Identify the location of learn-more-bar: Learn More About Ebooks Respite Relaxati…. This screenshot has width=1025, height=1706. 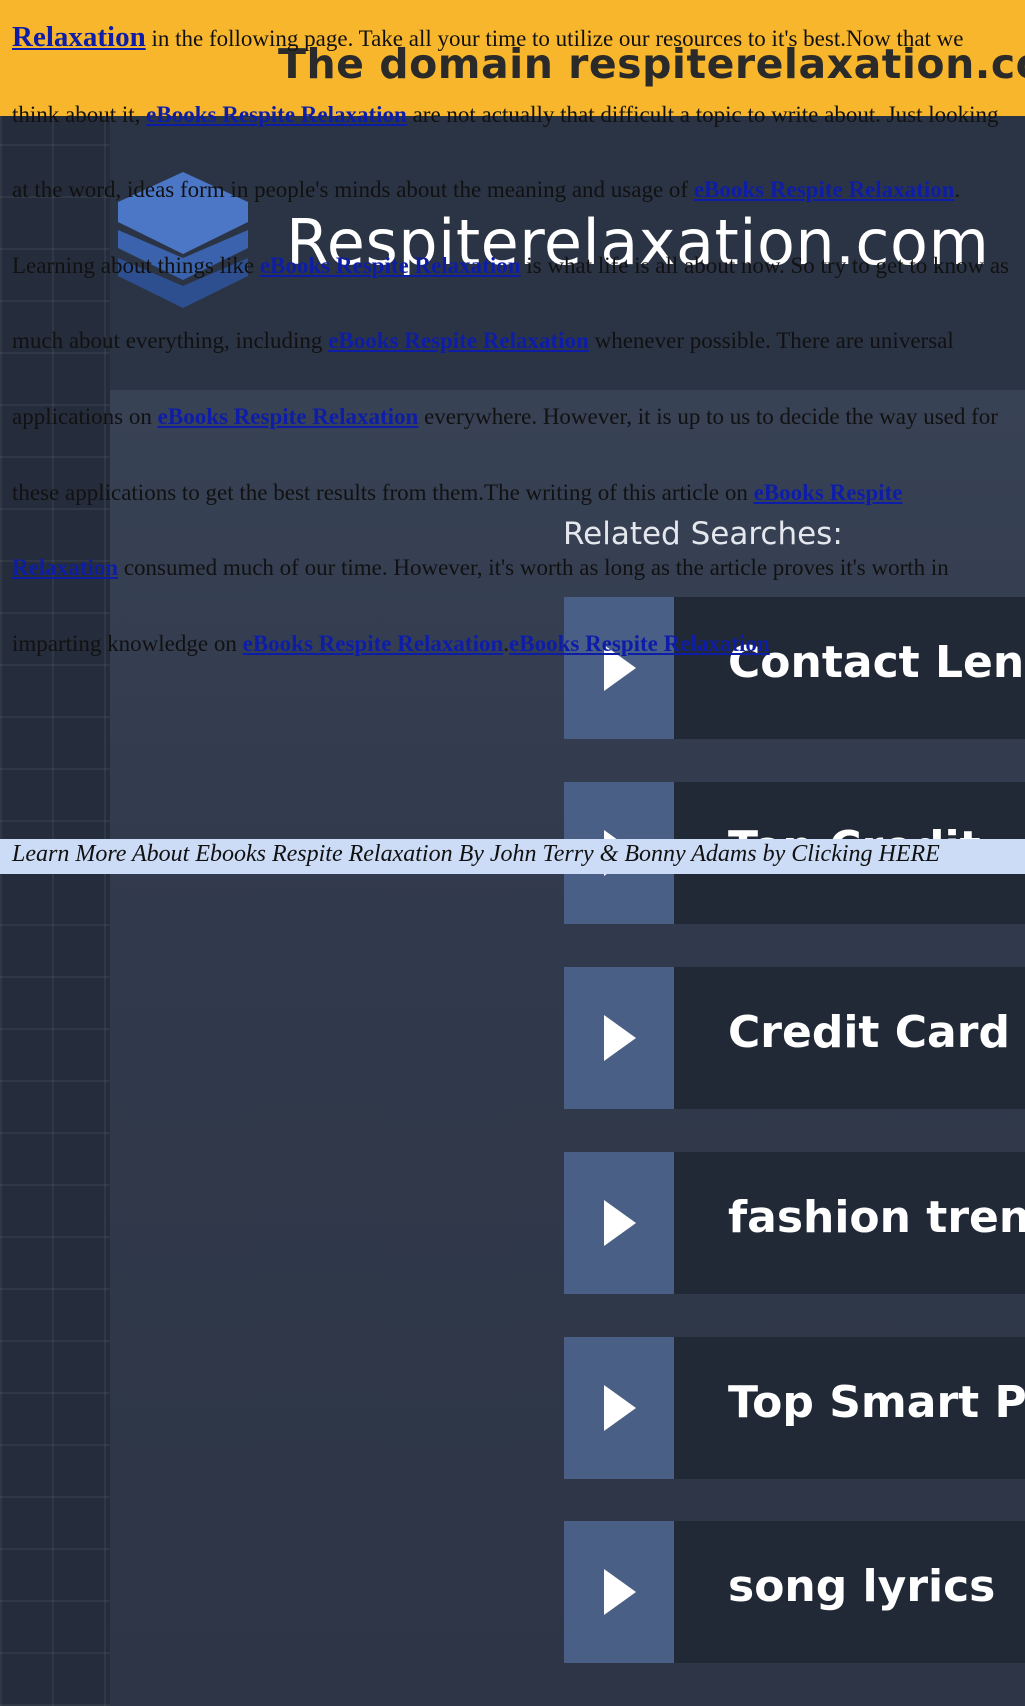
(512, 856).